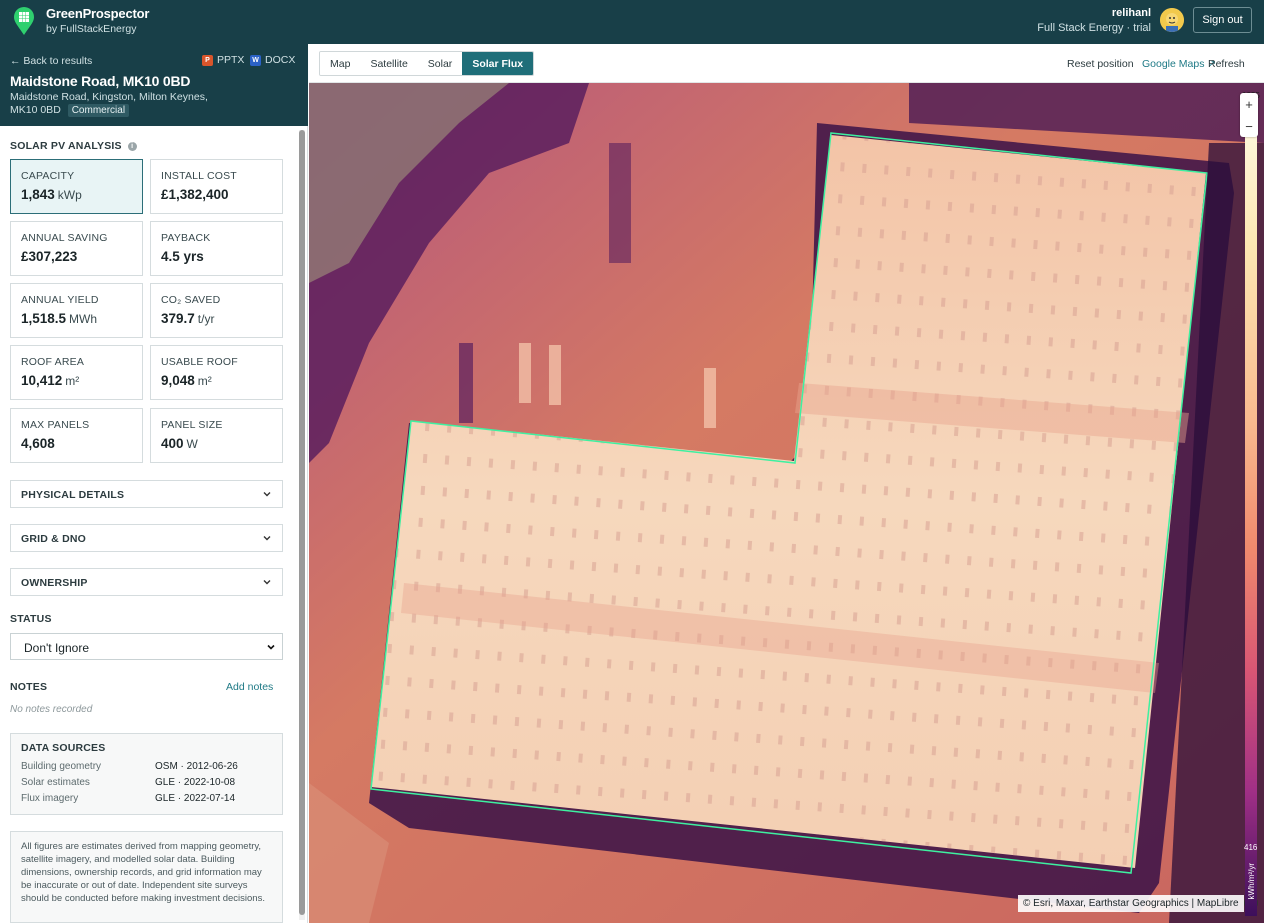 Image resolution: width=1264 pixels, height=923 pixels. Describe the element at coordinates (146, 582) in the screenshot. I see `accordion-ownership: OWNERSHIP` at that location.